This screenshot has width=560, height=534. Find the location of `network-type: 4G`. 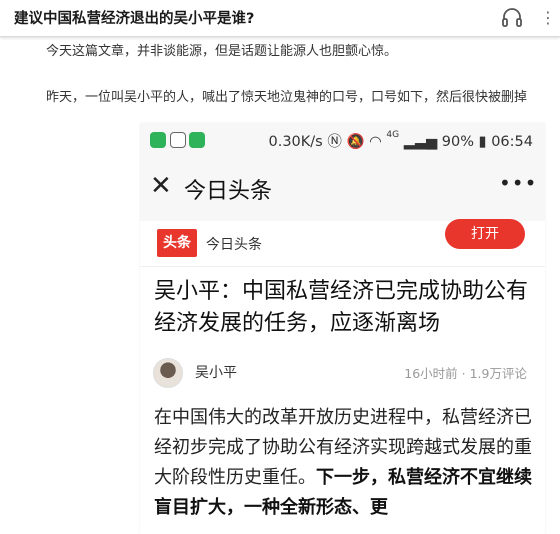

network-type: 4G is located at coordinates (393, 135).